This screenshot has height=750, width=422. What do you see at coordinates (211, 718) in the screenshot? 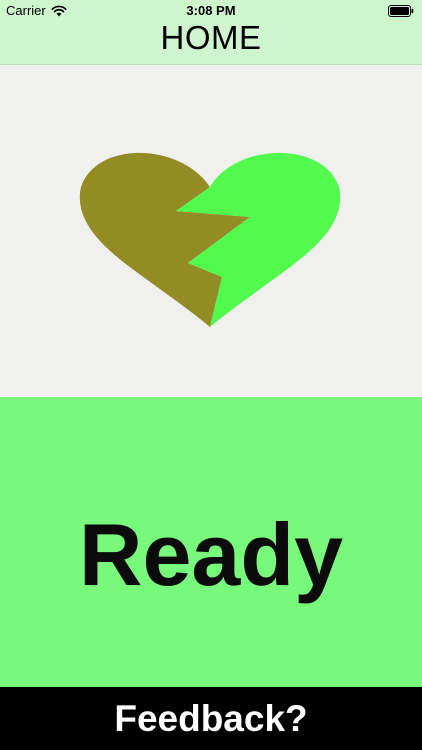
I see `feedback-button: Feedback?` at bounding box center [211, 718].